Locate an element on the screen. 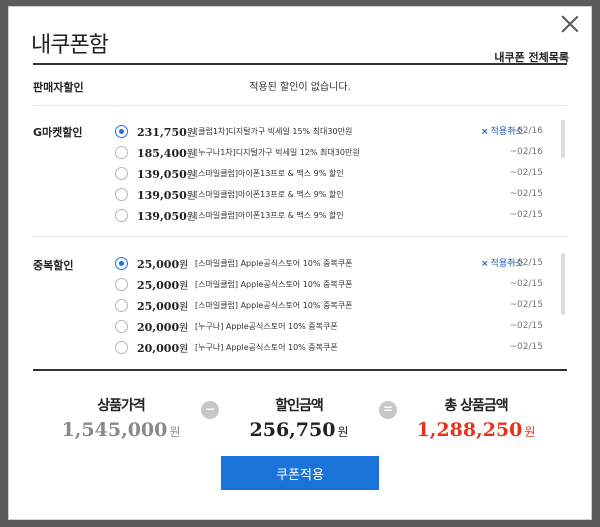 The image size is (600, 527). coupon-row: 231,750원 [클럽1차]디지털가구 빅세일 15% 최대30만원 is located at coordinates (330, 133).